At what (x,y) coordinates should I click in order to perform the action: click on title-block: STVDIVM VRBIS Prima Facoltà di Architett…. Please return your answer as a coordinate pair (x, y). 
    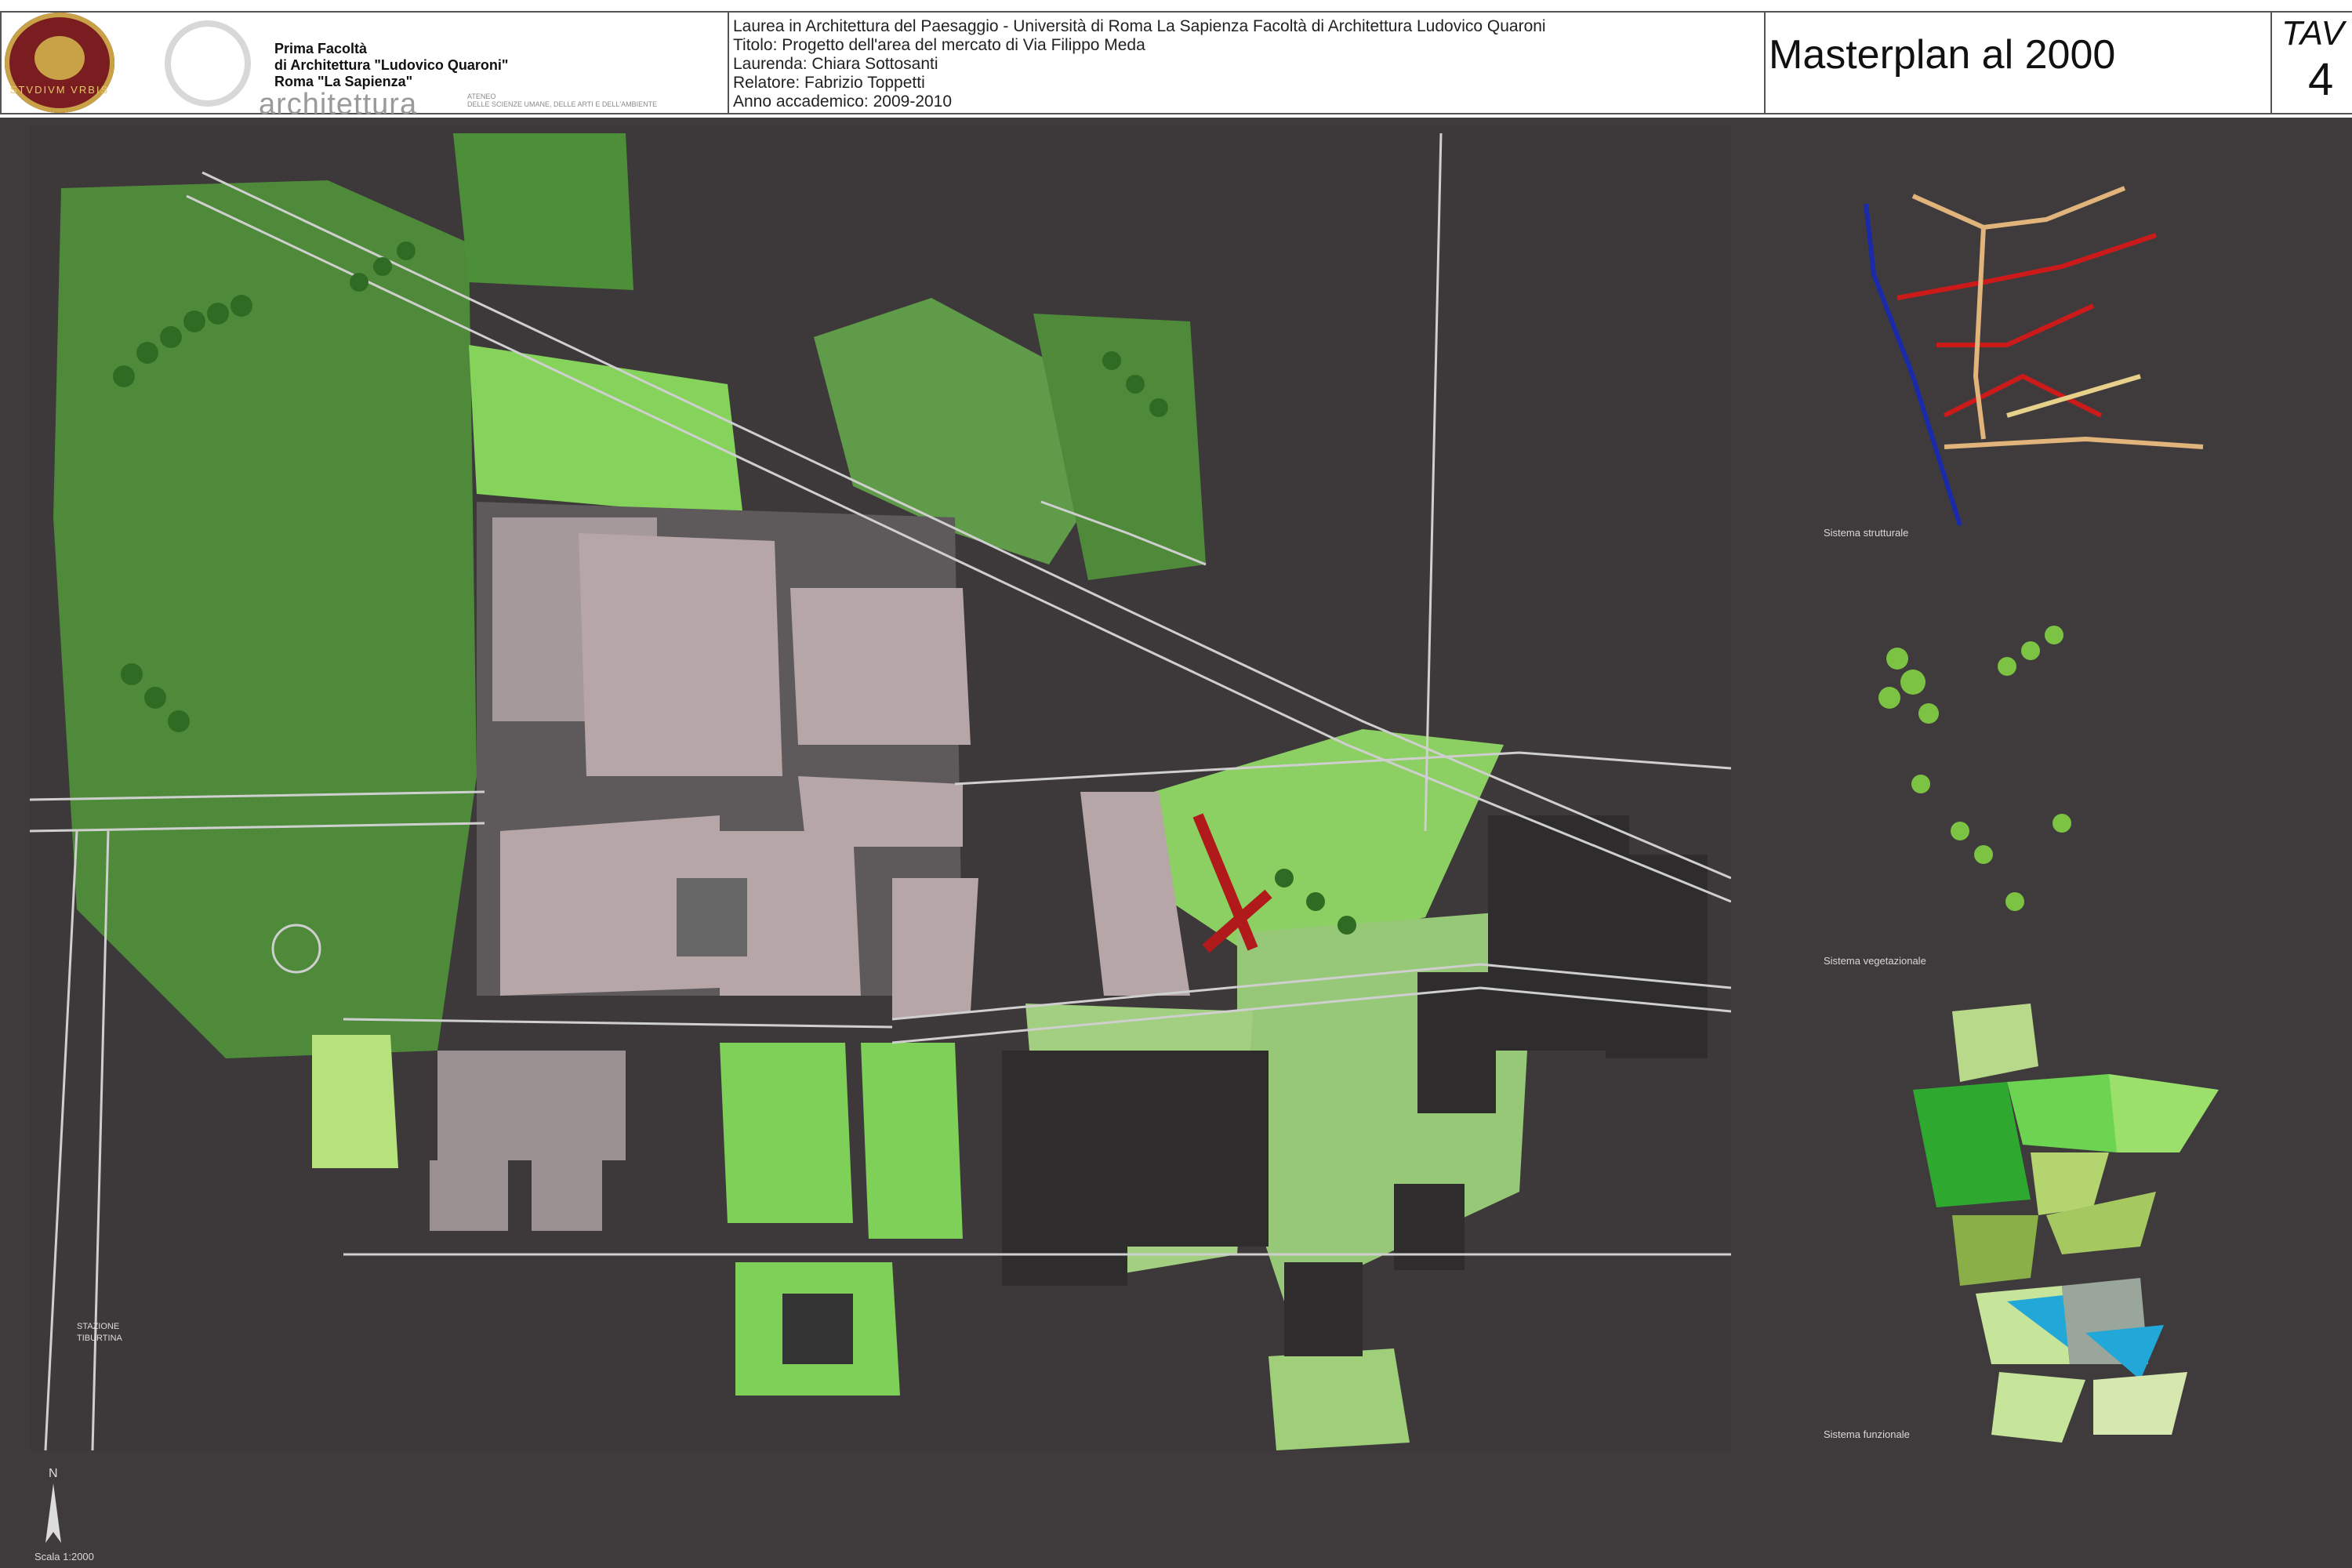
    Looking at the image, I should click on (1176, 61).